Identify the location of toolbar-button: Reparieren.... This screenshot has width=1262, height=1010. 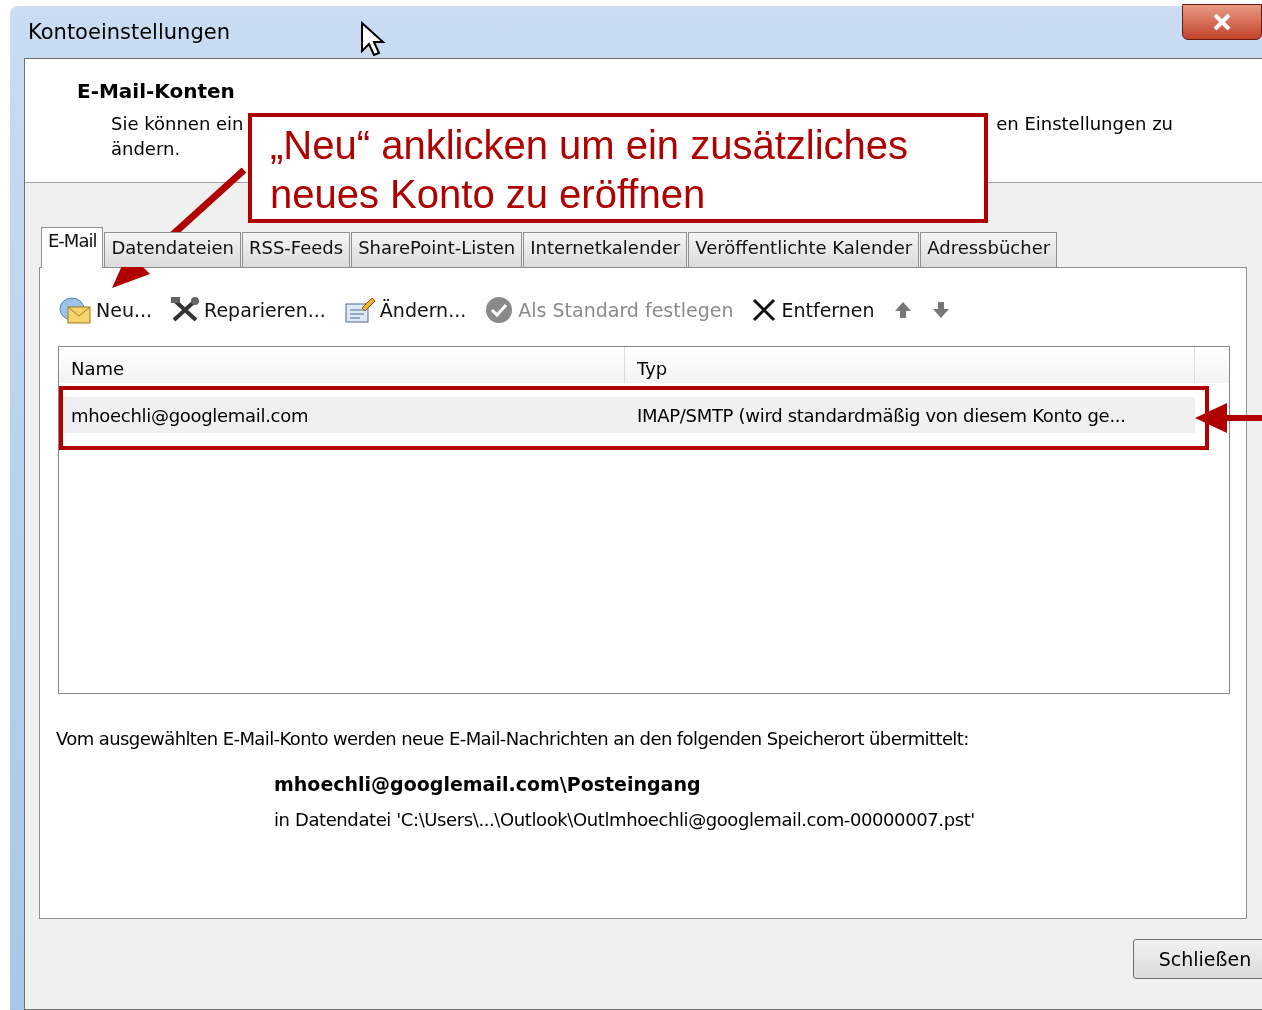
(248, 310).